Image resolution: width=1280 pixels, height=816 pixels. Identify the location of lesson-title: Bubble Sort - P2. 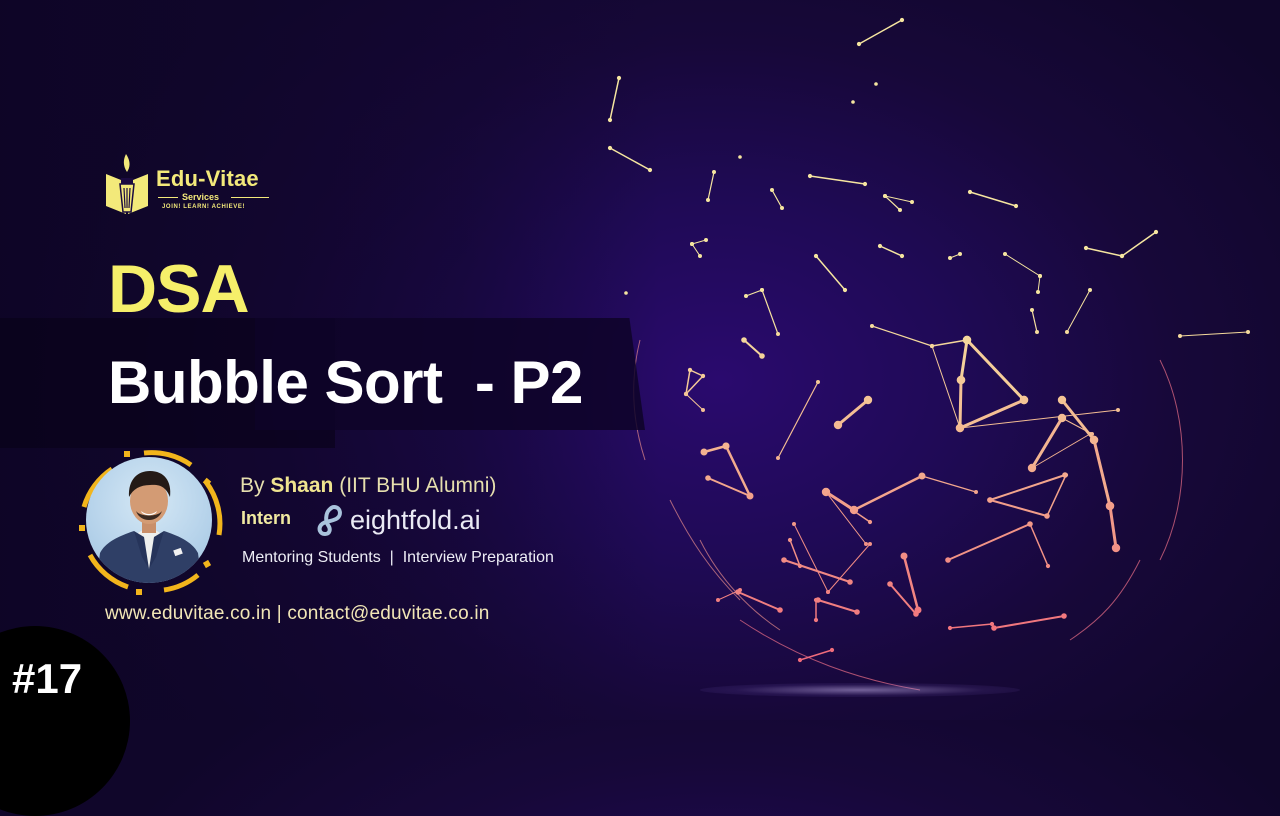
(345, 382).